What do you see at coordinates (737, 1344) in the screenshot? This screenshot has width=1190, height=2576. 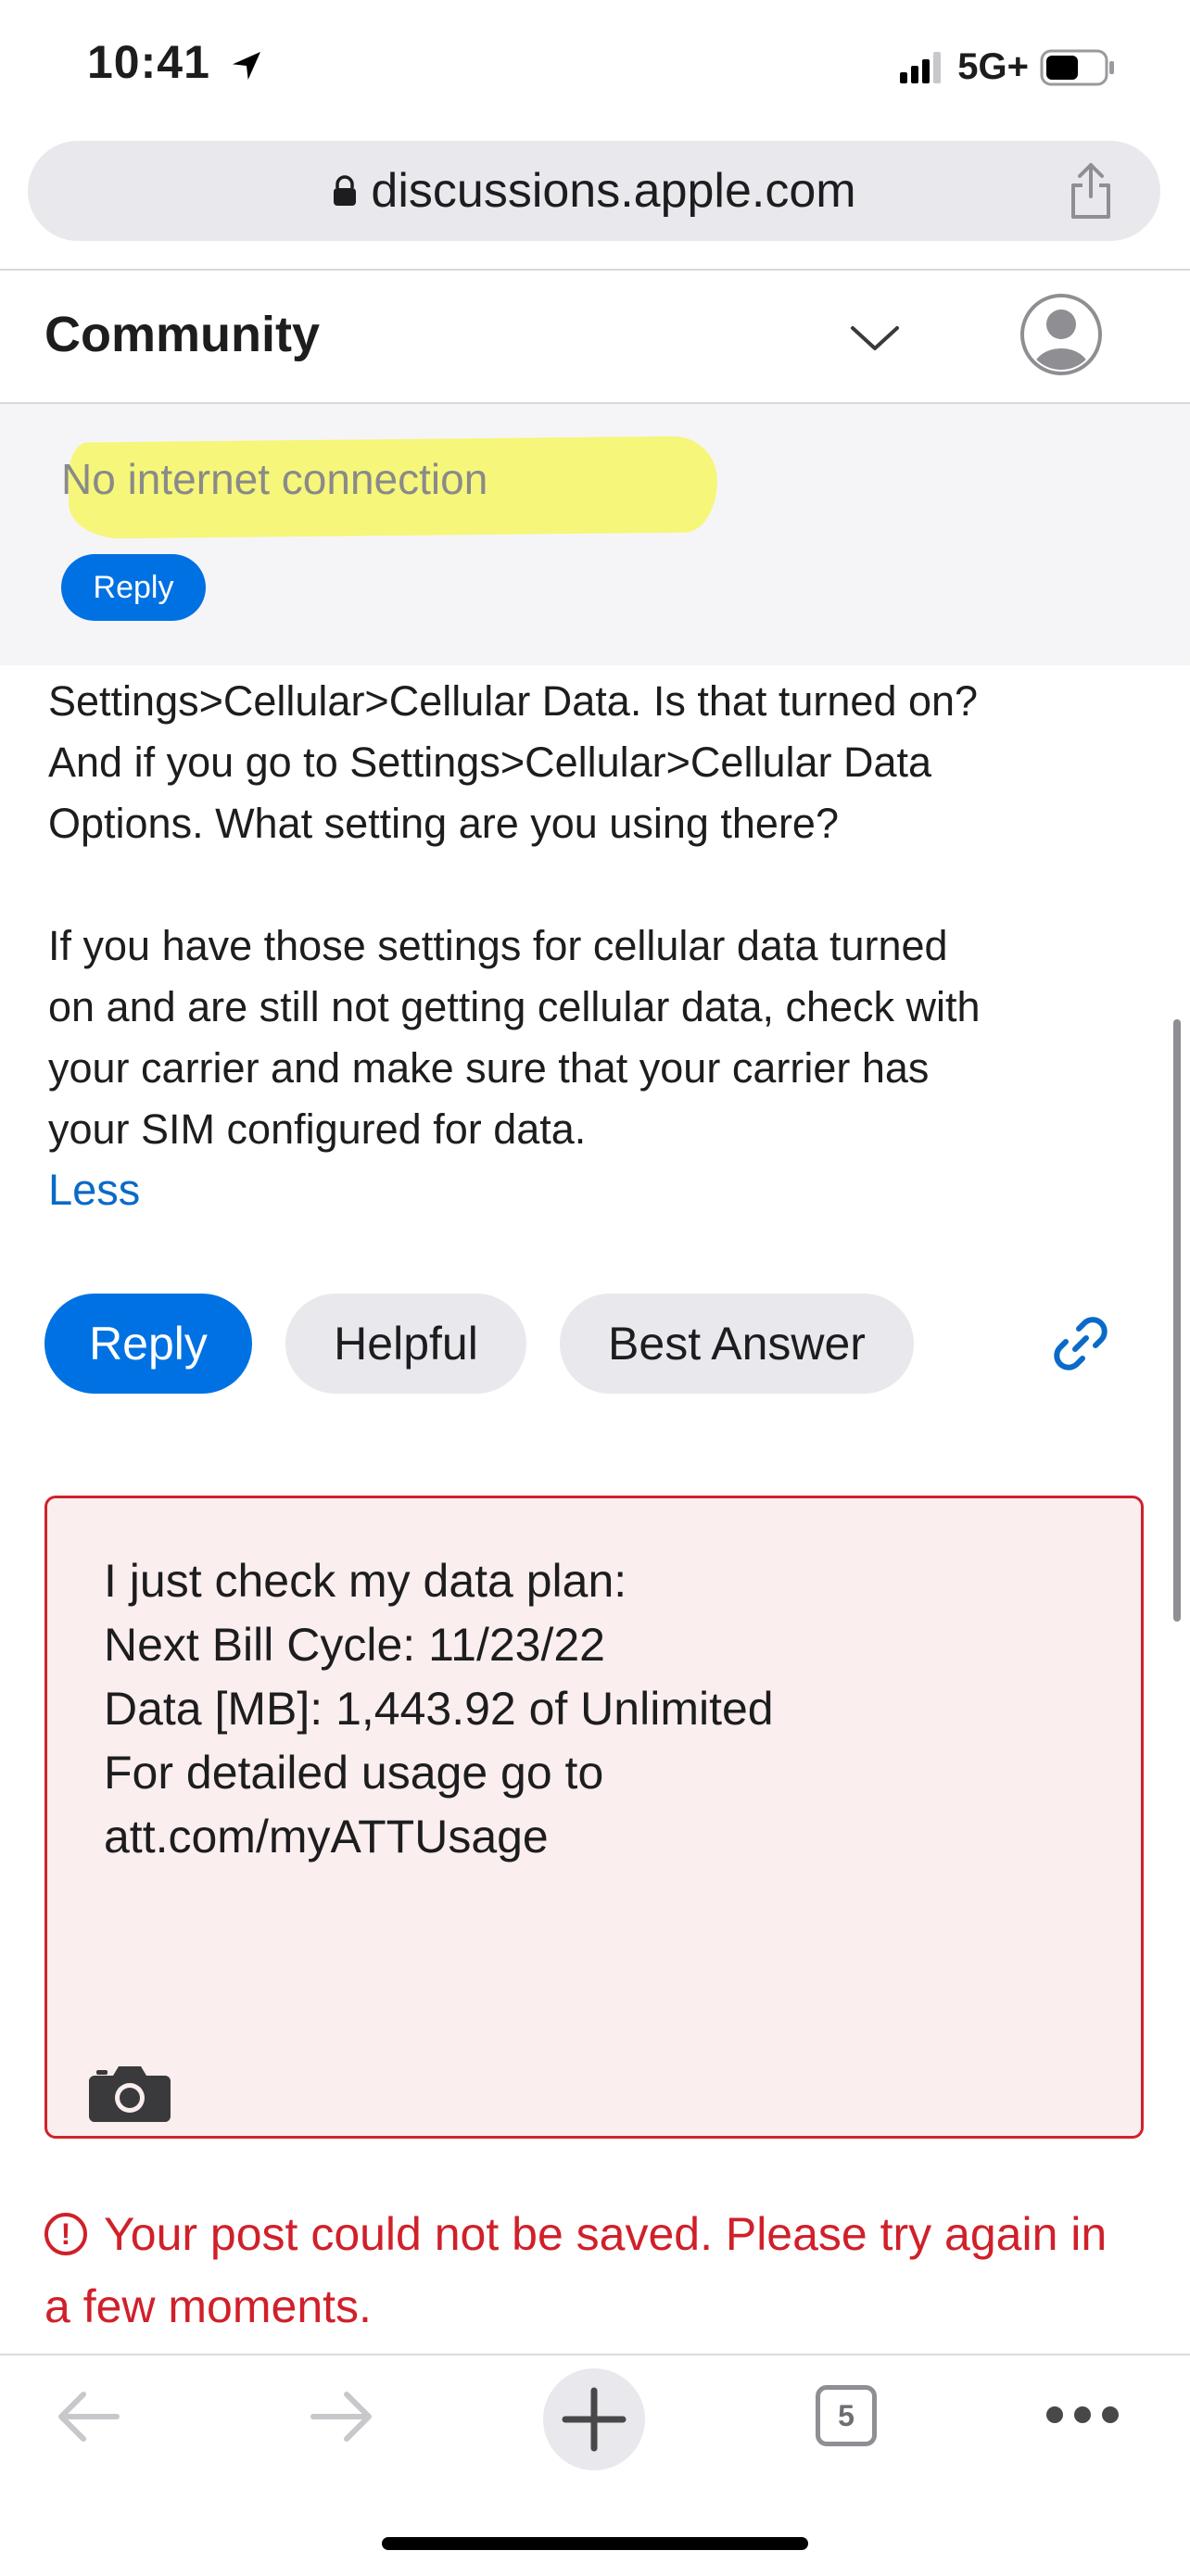 I see `best-answer-button: Best Answer` at bounding box center [737, 1344].